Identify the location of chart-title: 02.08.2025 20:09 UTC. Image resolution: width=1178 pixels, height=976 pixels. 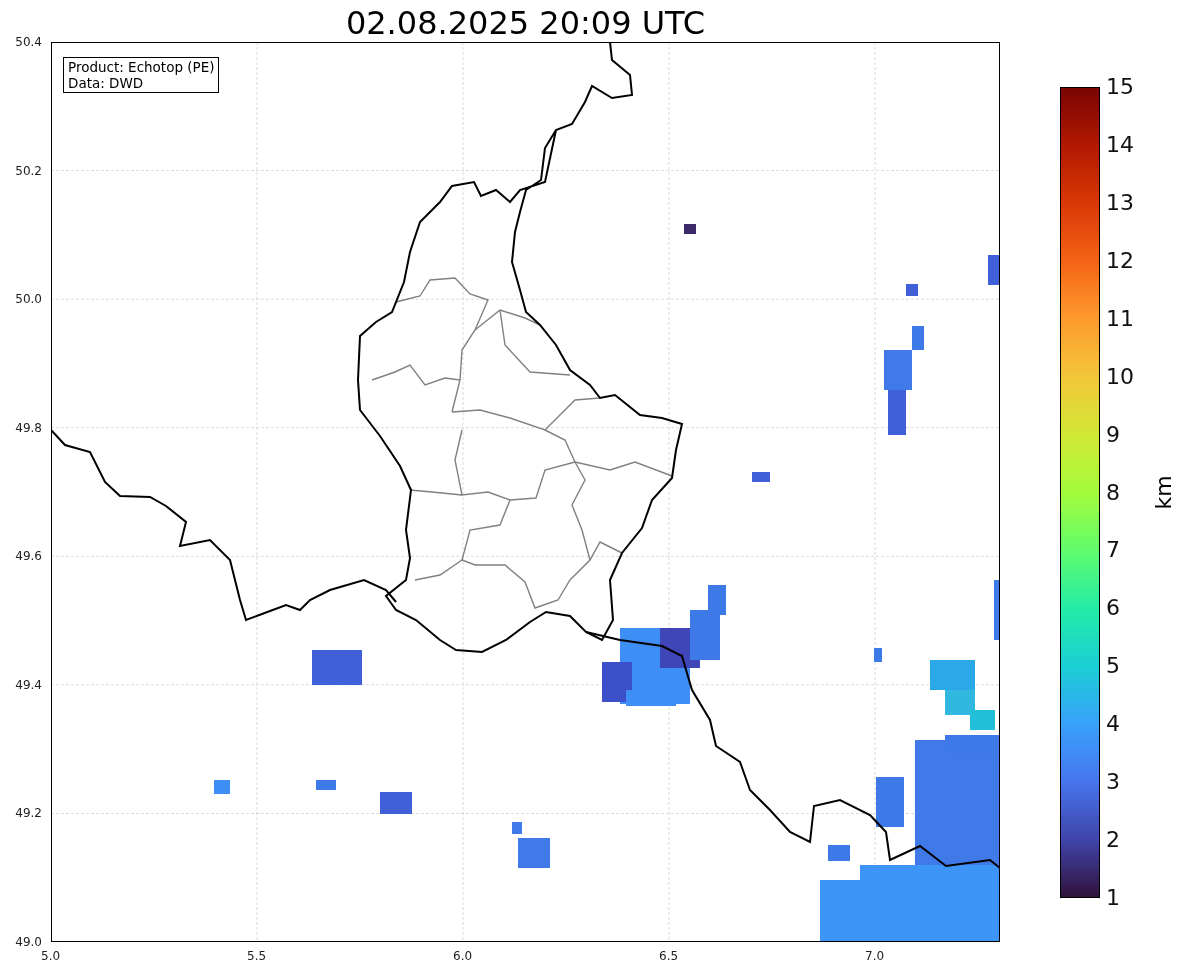
(525, 22).